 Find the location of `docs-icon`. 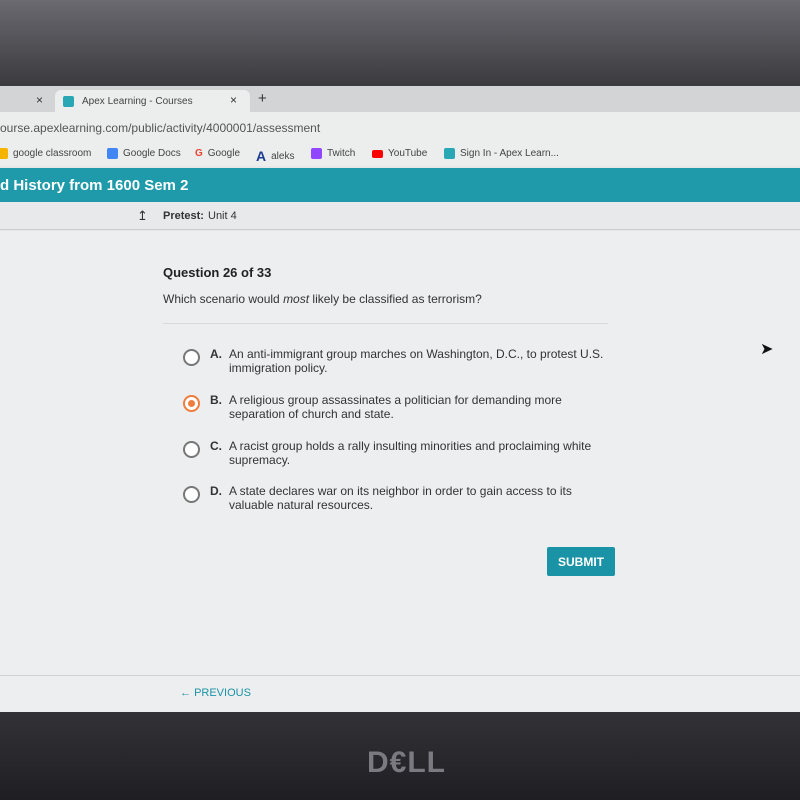

docs-icon is located at coordinates (112, 153).